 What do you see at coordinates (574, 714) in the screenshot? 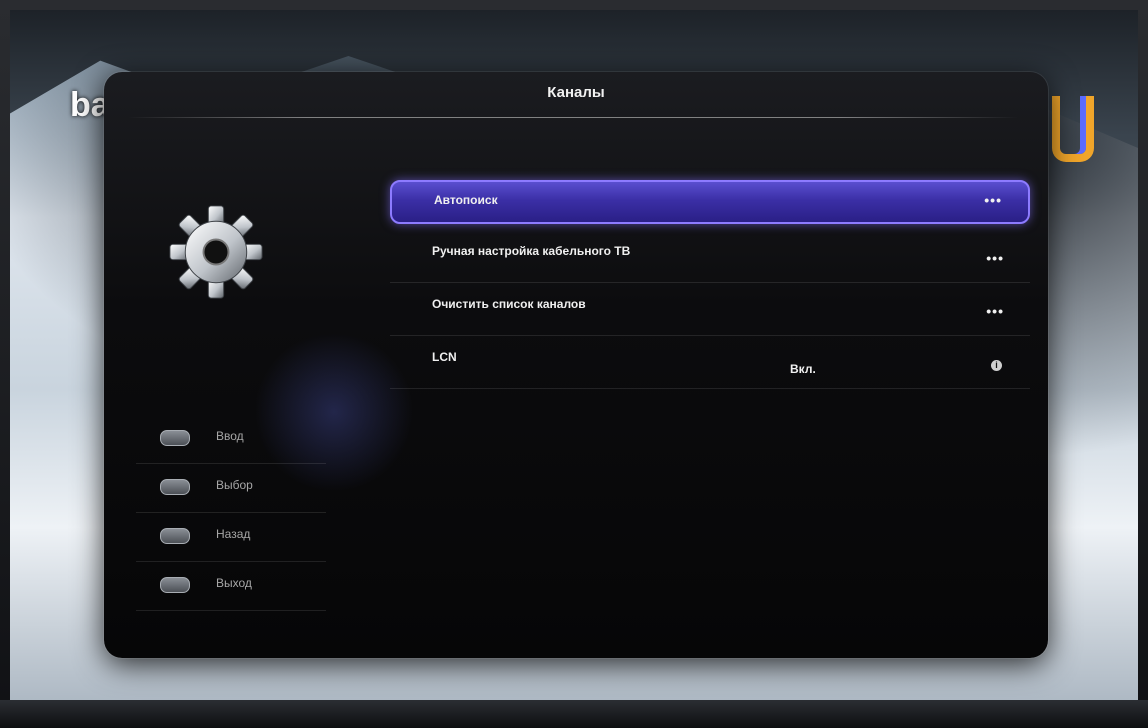
I see `tv-bottom-frame` at bounding box center [574, 714].